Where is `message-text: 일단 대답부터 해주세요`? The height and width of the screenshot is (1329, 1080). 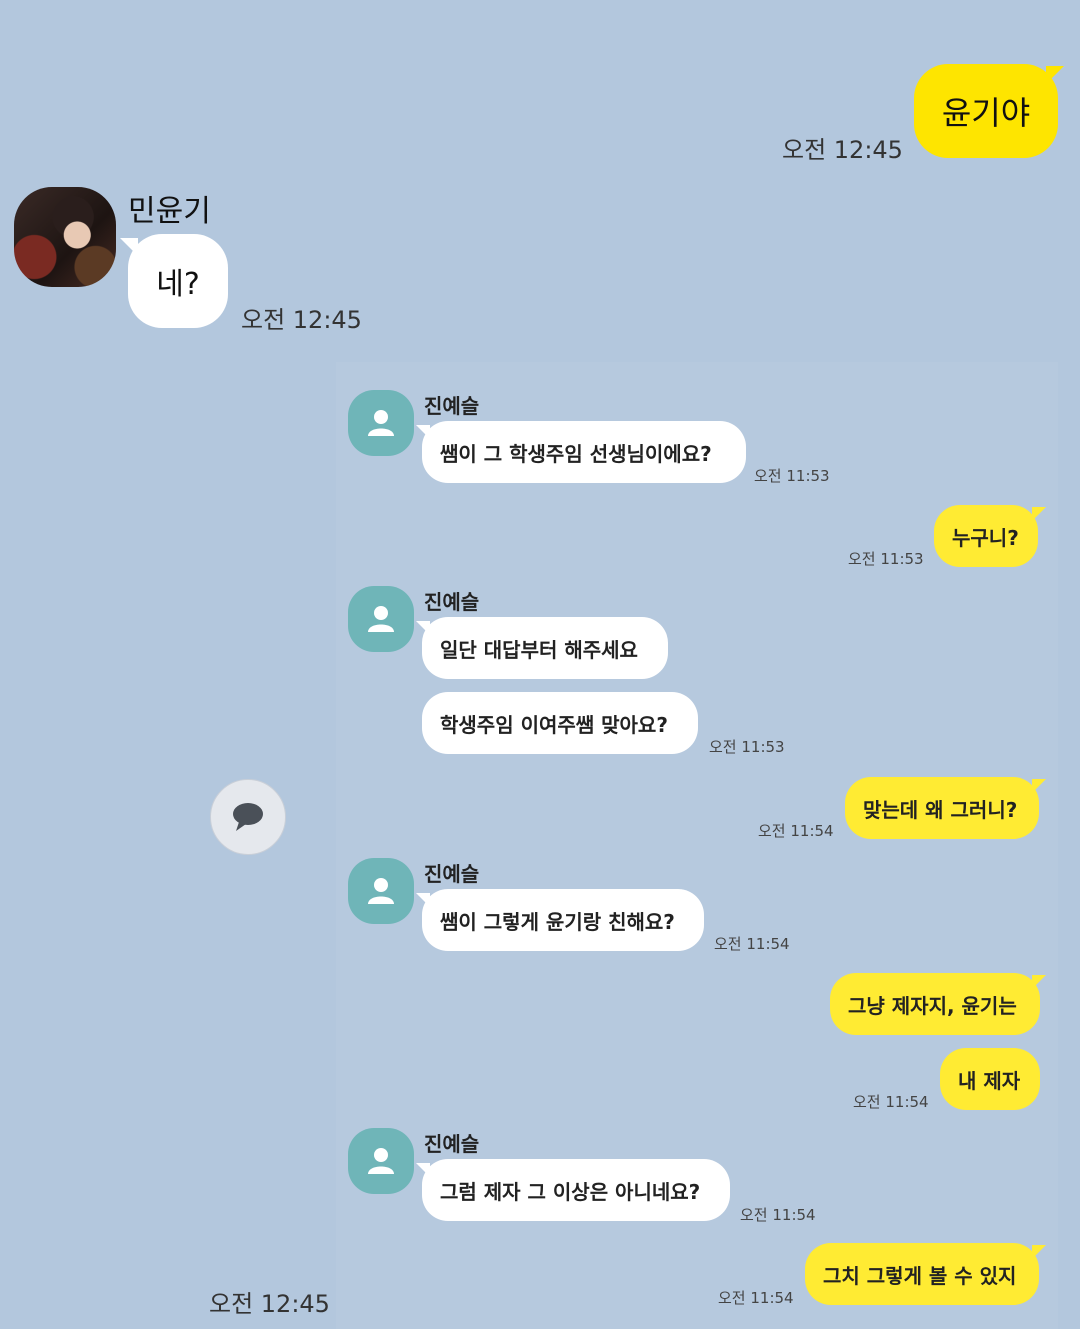 message-text: 일단 대답부터 해주세요 is located at coordinates (539, 649).